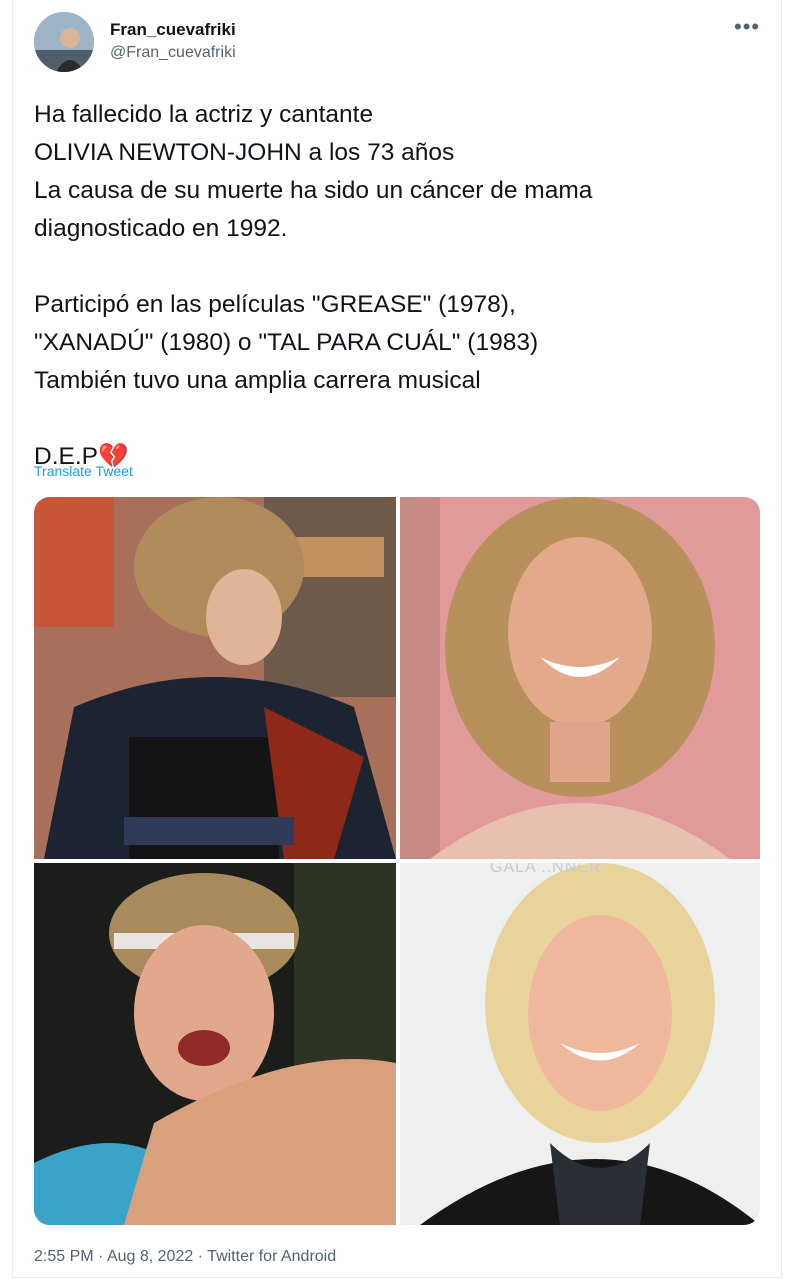 This screenshot has height=1280, width=800. I want to click on photo-blonde-smiling-portrait-icon, so click(580, 1044).